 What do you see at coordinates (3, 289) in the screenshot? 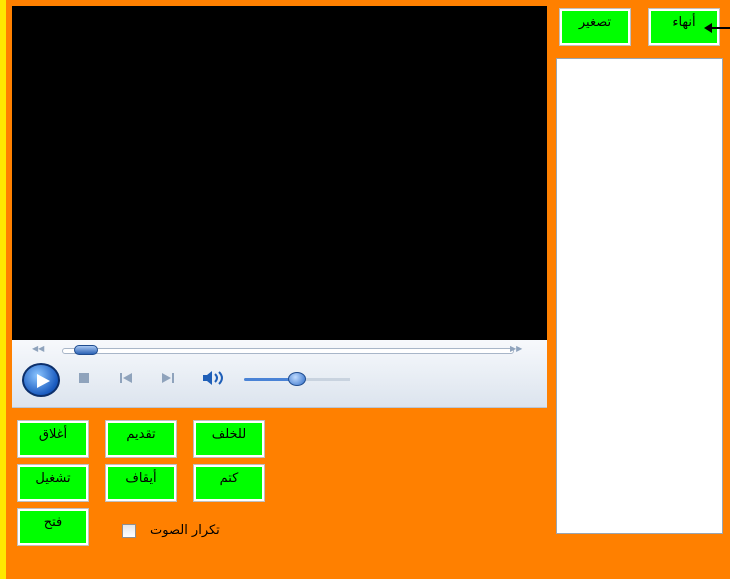
I see `left-edge-stripe` at bounding box center [3, 289].